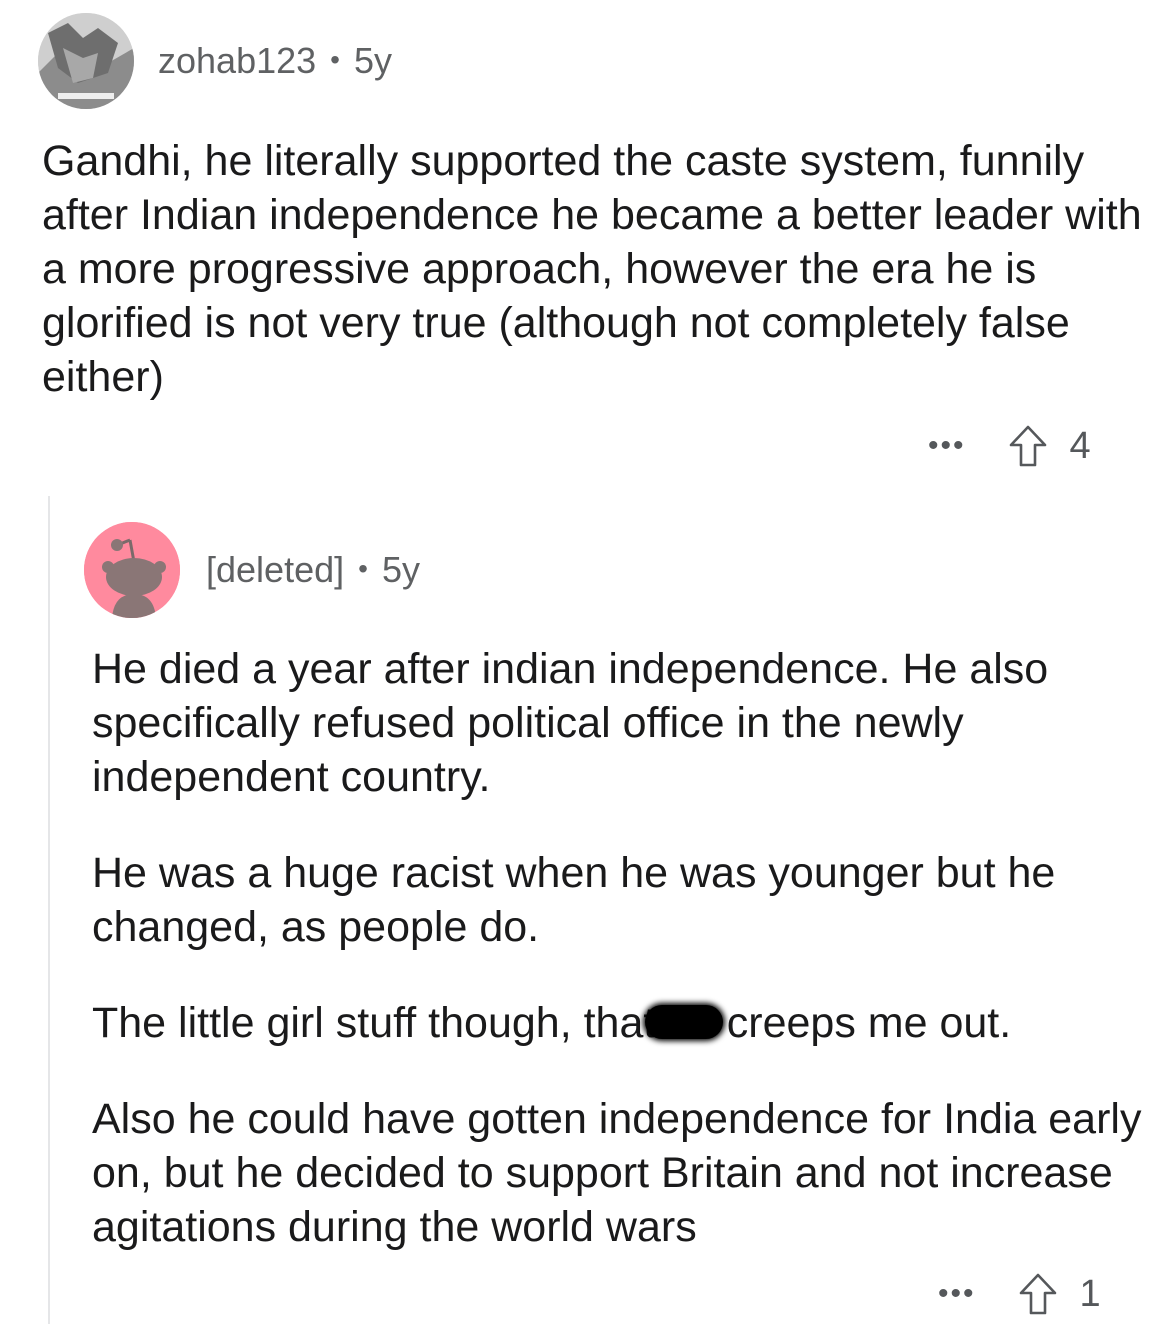  I want to click on redaction-mark, so click(685, 1023).